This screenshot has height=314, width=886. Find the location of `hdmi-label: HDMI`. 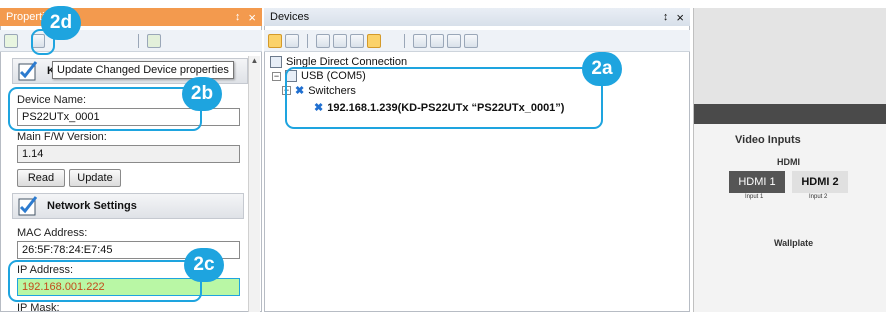

hdmi-label: HDMI is located at coordinates (788, 162).